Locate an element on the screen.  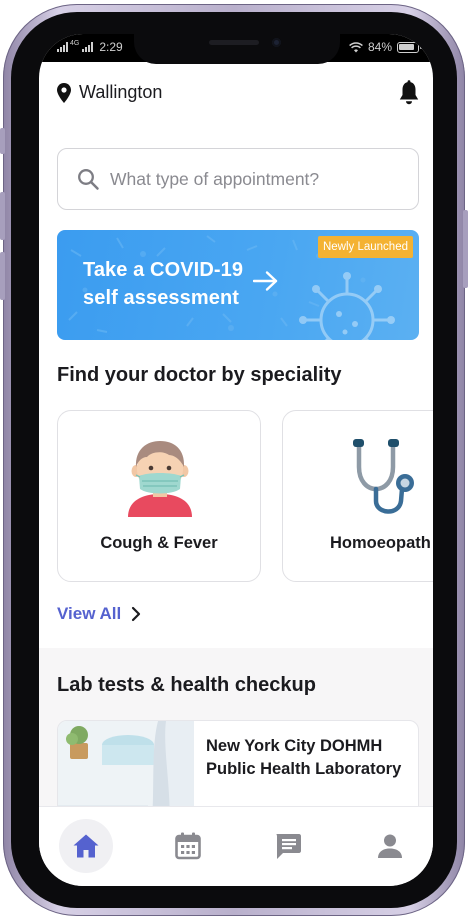
tab-home is located at coordinates (86, 846).